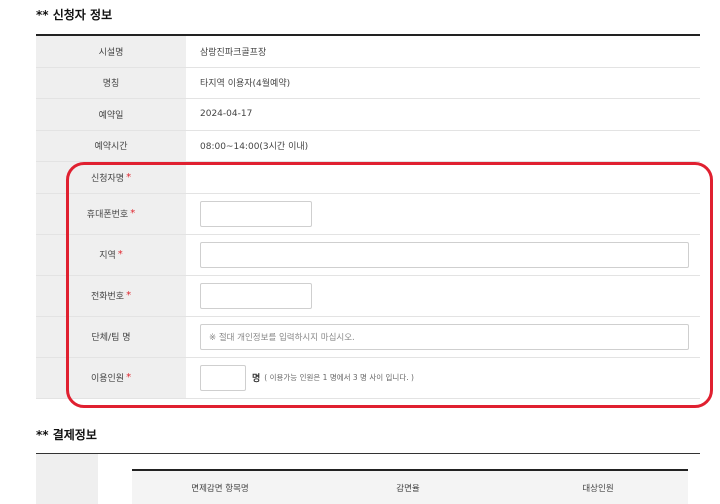 This screenshot has width=720, height=504. I want to click on headcount-row: 이용인원 * 명 ( 이용가능 인원은 1 명에서 3 명 사이 입니다. ), so click(368, 378).